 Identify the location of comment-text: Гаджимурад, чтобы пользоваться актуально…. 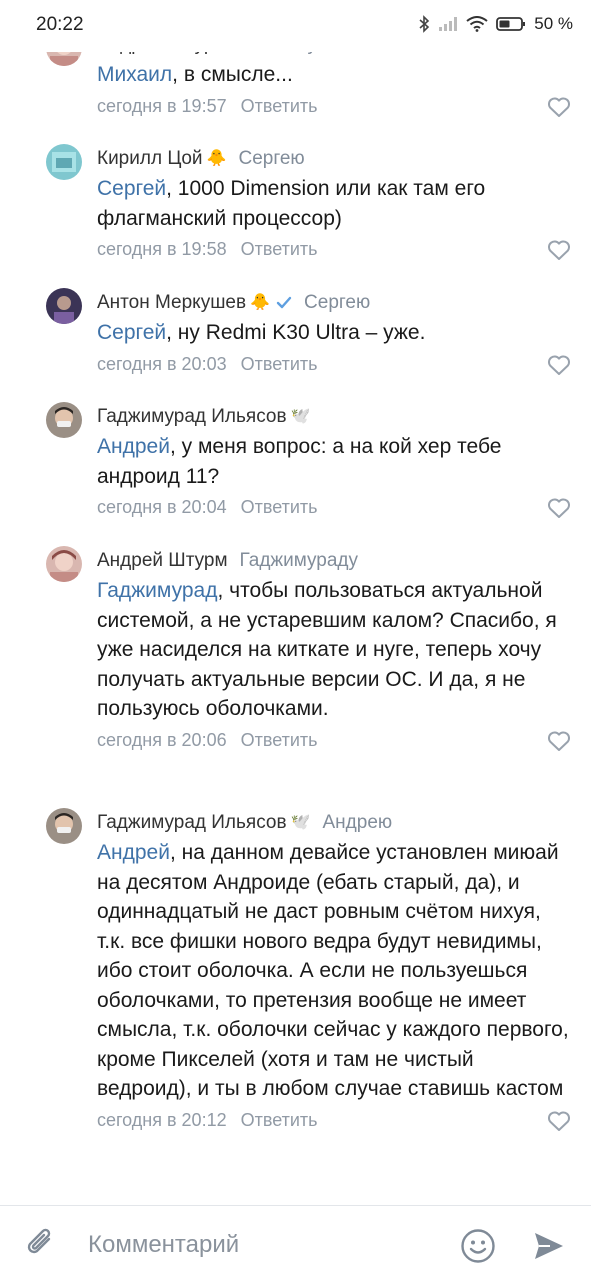
(334, 650).